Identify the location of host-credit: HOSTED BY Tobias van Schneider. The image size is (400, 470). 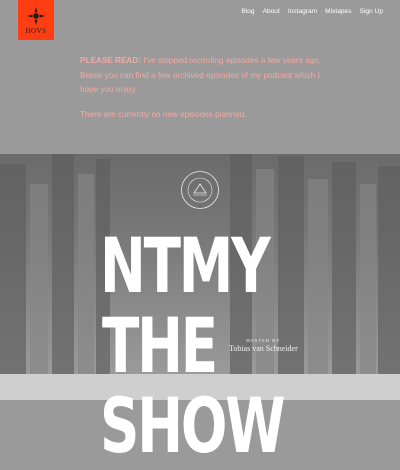
(263, 345).